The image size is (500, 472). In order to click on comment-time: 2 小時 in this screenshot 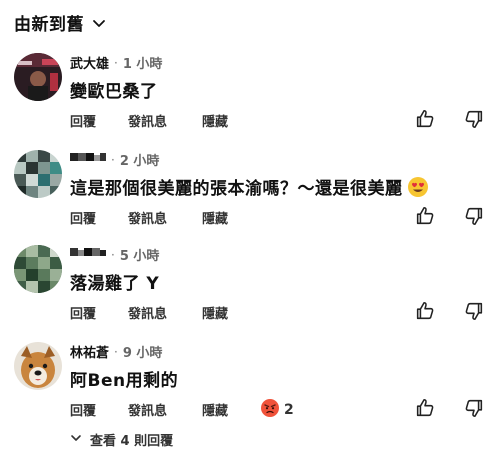, I will do `click(139, 161)`.